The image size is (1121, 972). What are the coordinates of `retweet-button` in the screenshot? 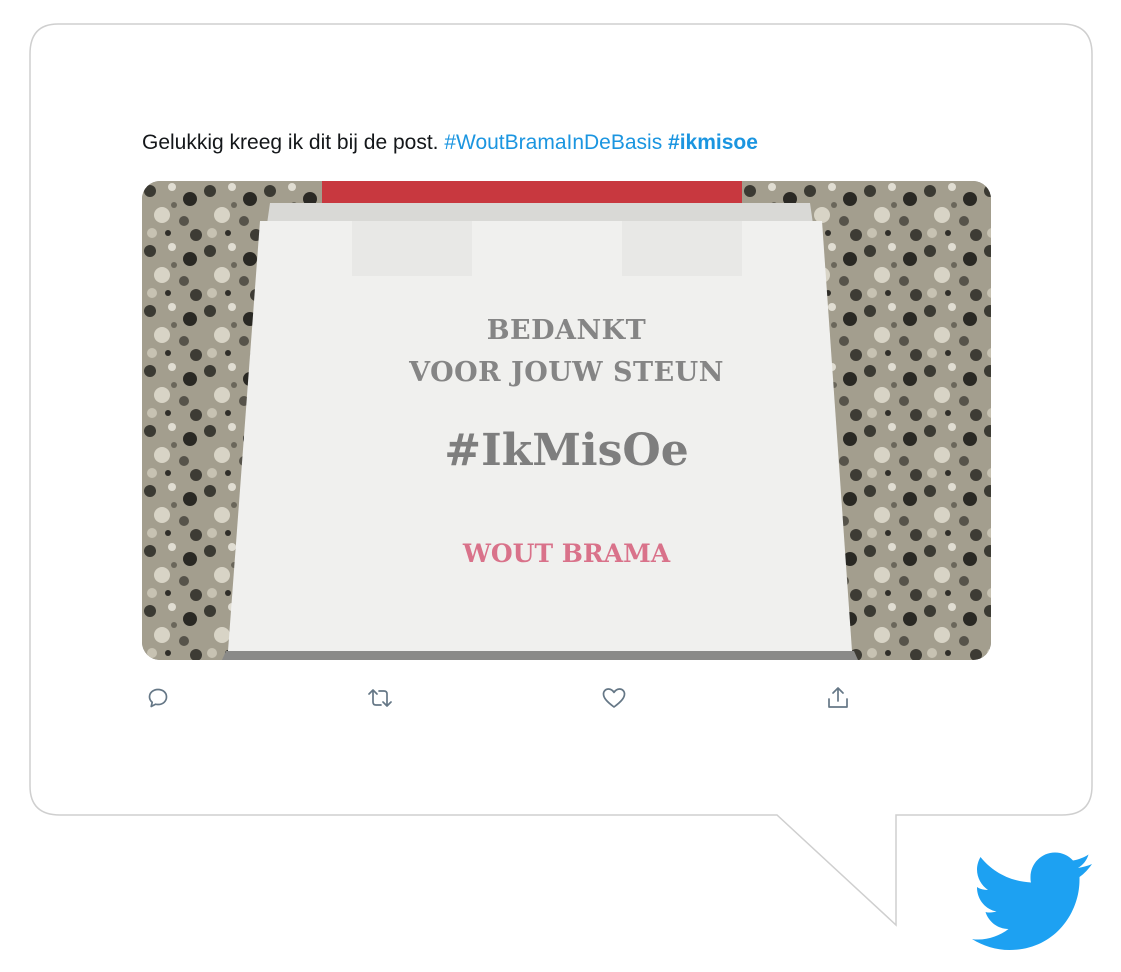 It's located at (380, 698).